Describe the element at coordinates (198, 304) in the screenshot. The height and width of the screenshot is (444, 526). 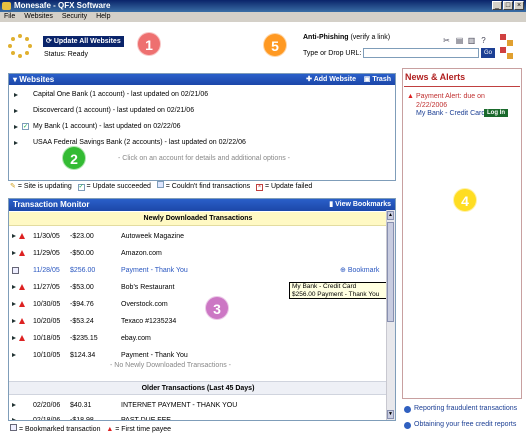
I see `table-row: 10/30/05 -$94.76 Overstock.com` at that location.